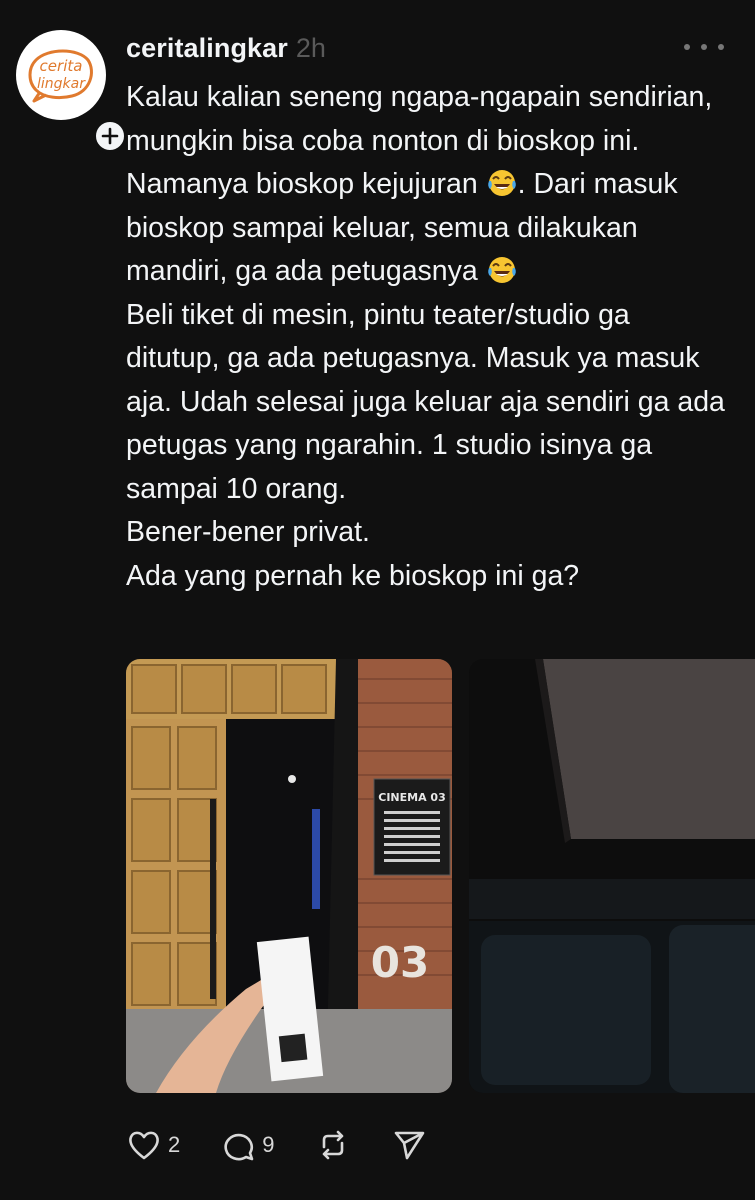  I want to click on post-image-cinema-theater, so click(612, 876).